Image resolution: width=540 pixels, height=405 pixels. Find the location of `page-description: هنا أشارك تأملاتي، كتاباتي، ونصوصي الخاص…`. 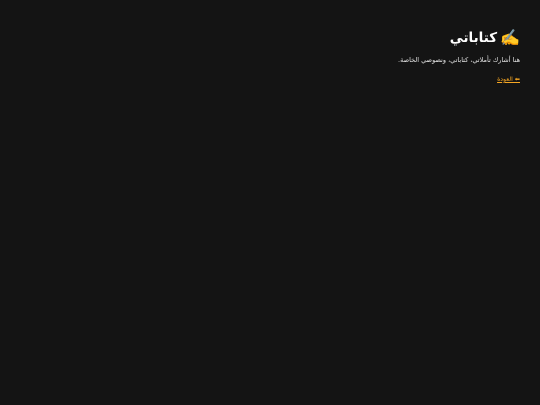

page-description: هنا أشارك تأملاتي، كتاباتي، ونصوصي الخاص… is located at coordinates (459, 60).